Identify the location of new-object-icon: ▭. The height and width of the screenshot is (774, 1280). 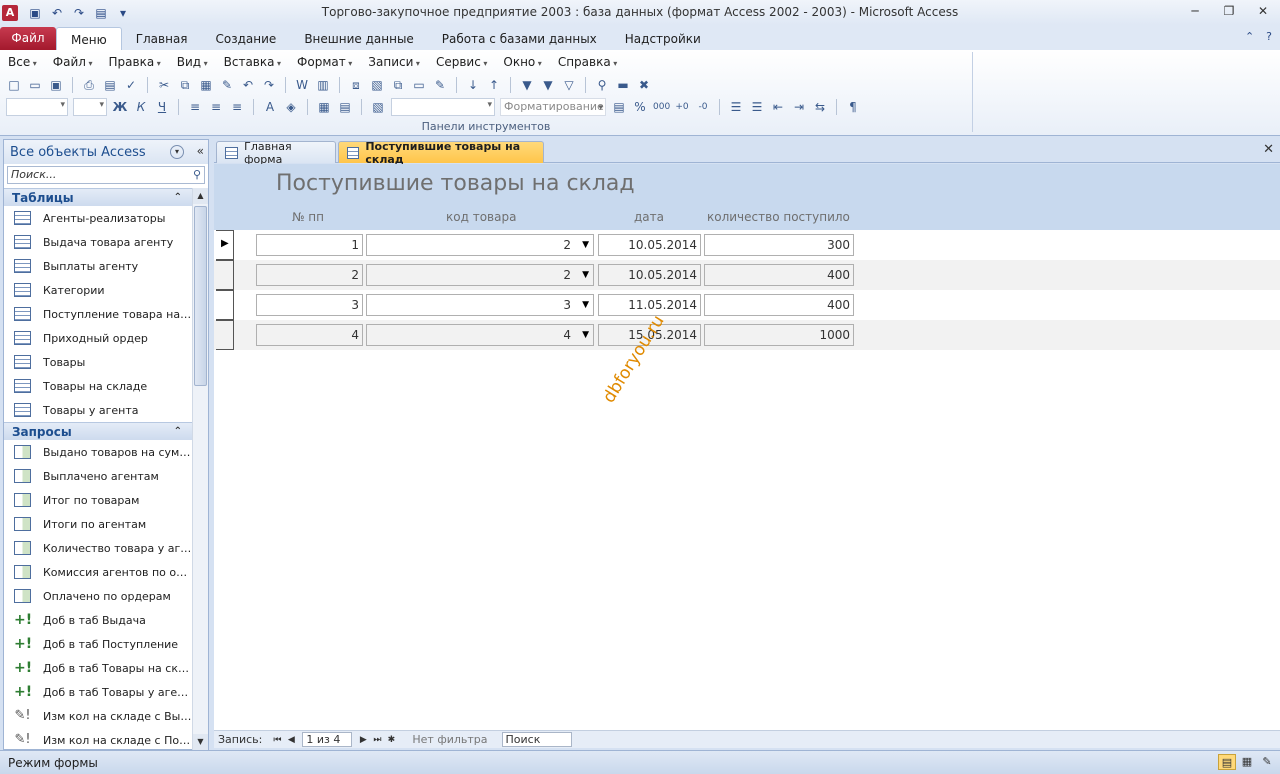
(419, 85).